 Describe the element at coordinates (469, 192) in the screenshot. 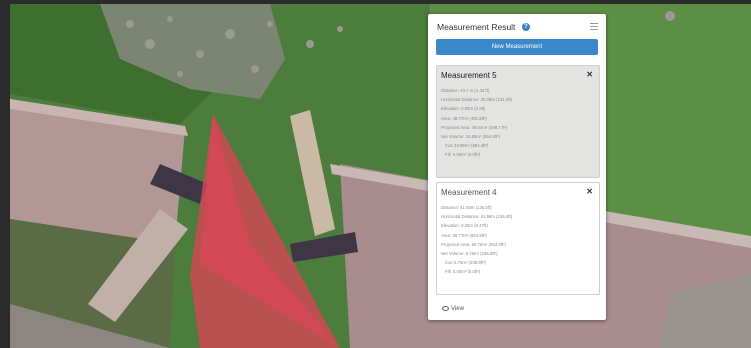

I see `measurement-title: Measurement 4` at that location.